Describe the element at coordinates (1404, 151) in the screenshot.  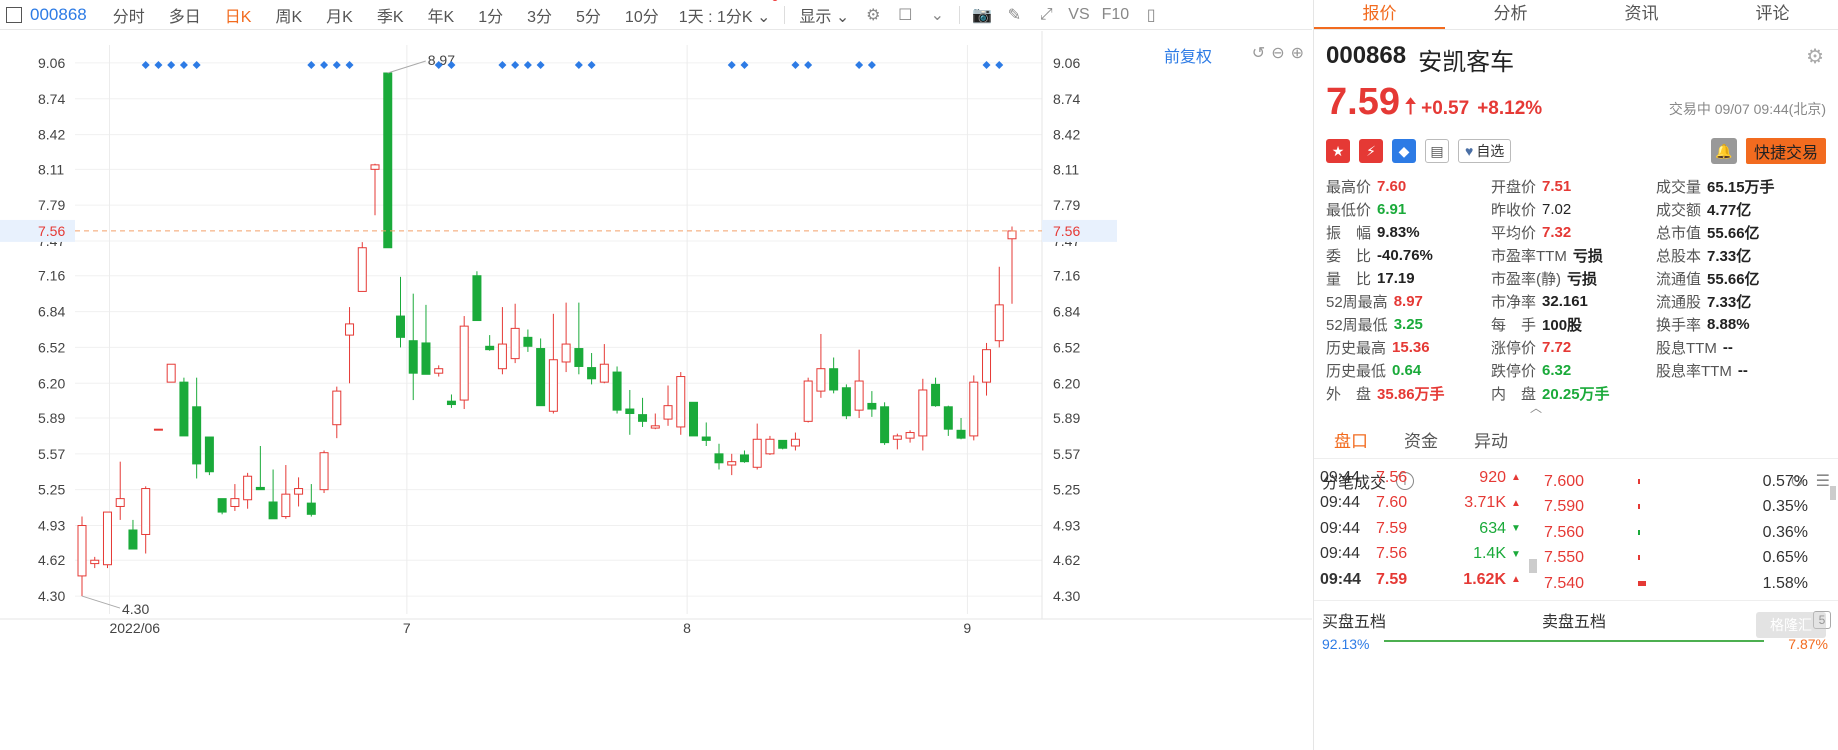
I see `tag-icon: ◆` at that location.